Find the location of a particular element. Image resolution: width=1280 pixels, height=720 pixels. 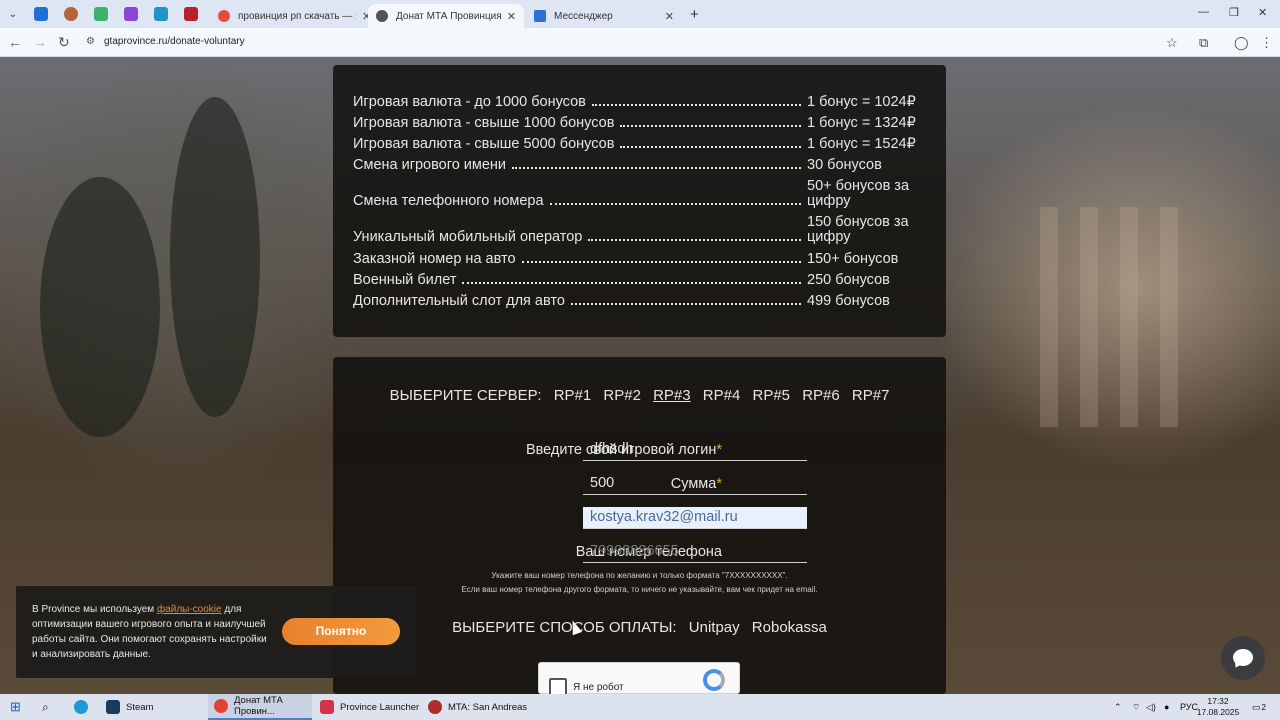

search-button: ⌕ is located at coordinates (45, 707).